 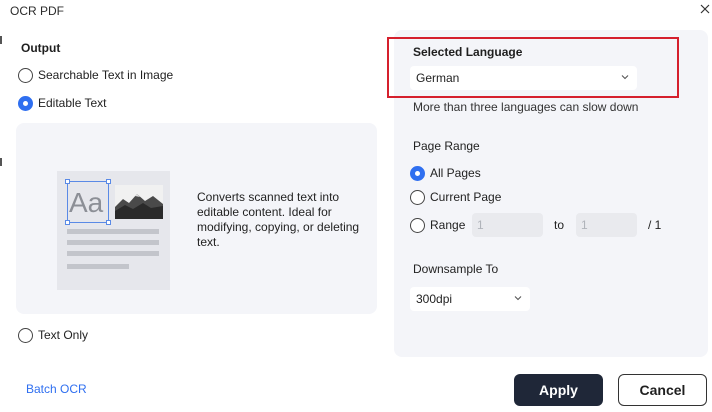 What do you see at coordinates (559, 225) in the screenshot?
I see `range-to-label: to` at bounding box center [559, 225].